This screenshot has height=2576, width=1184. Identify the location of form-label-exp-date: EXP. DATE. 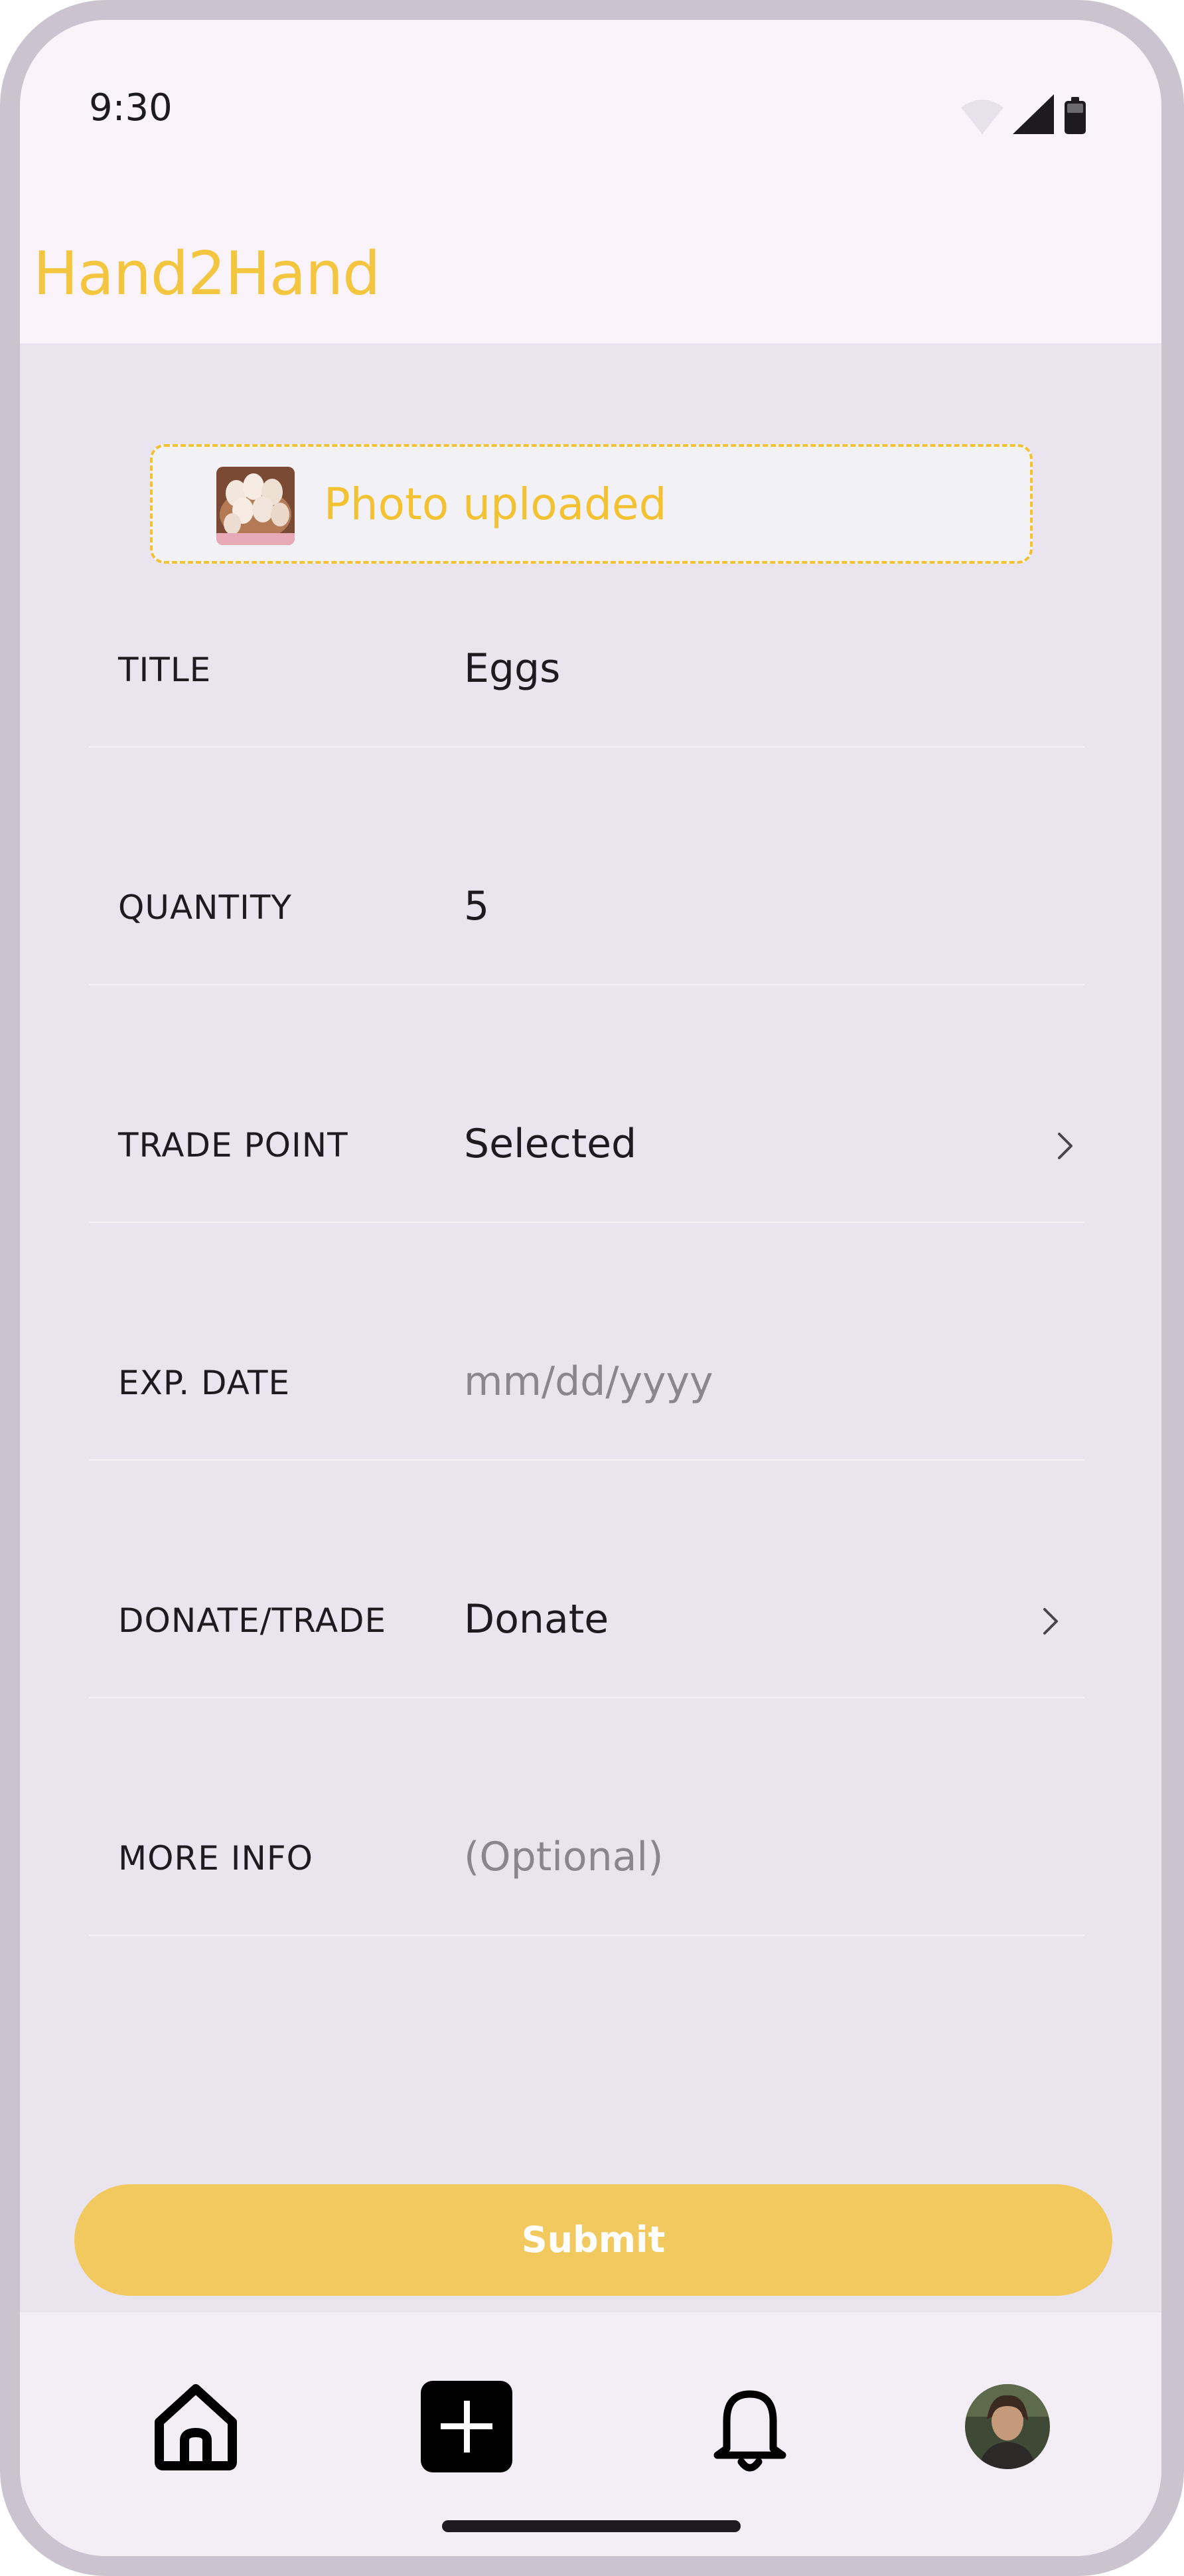
(205, 1383).